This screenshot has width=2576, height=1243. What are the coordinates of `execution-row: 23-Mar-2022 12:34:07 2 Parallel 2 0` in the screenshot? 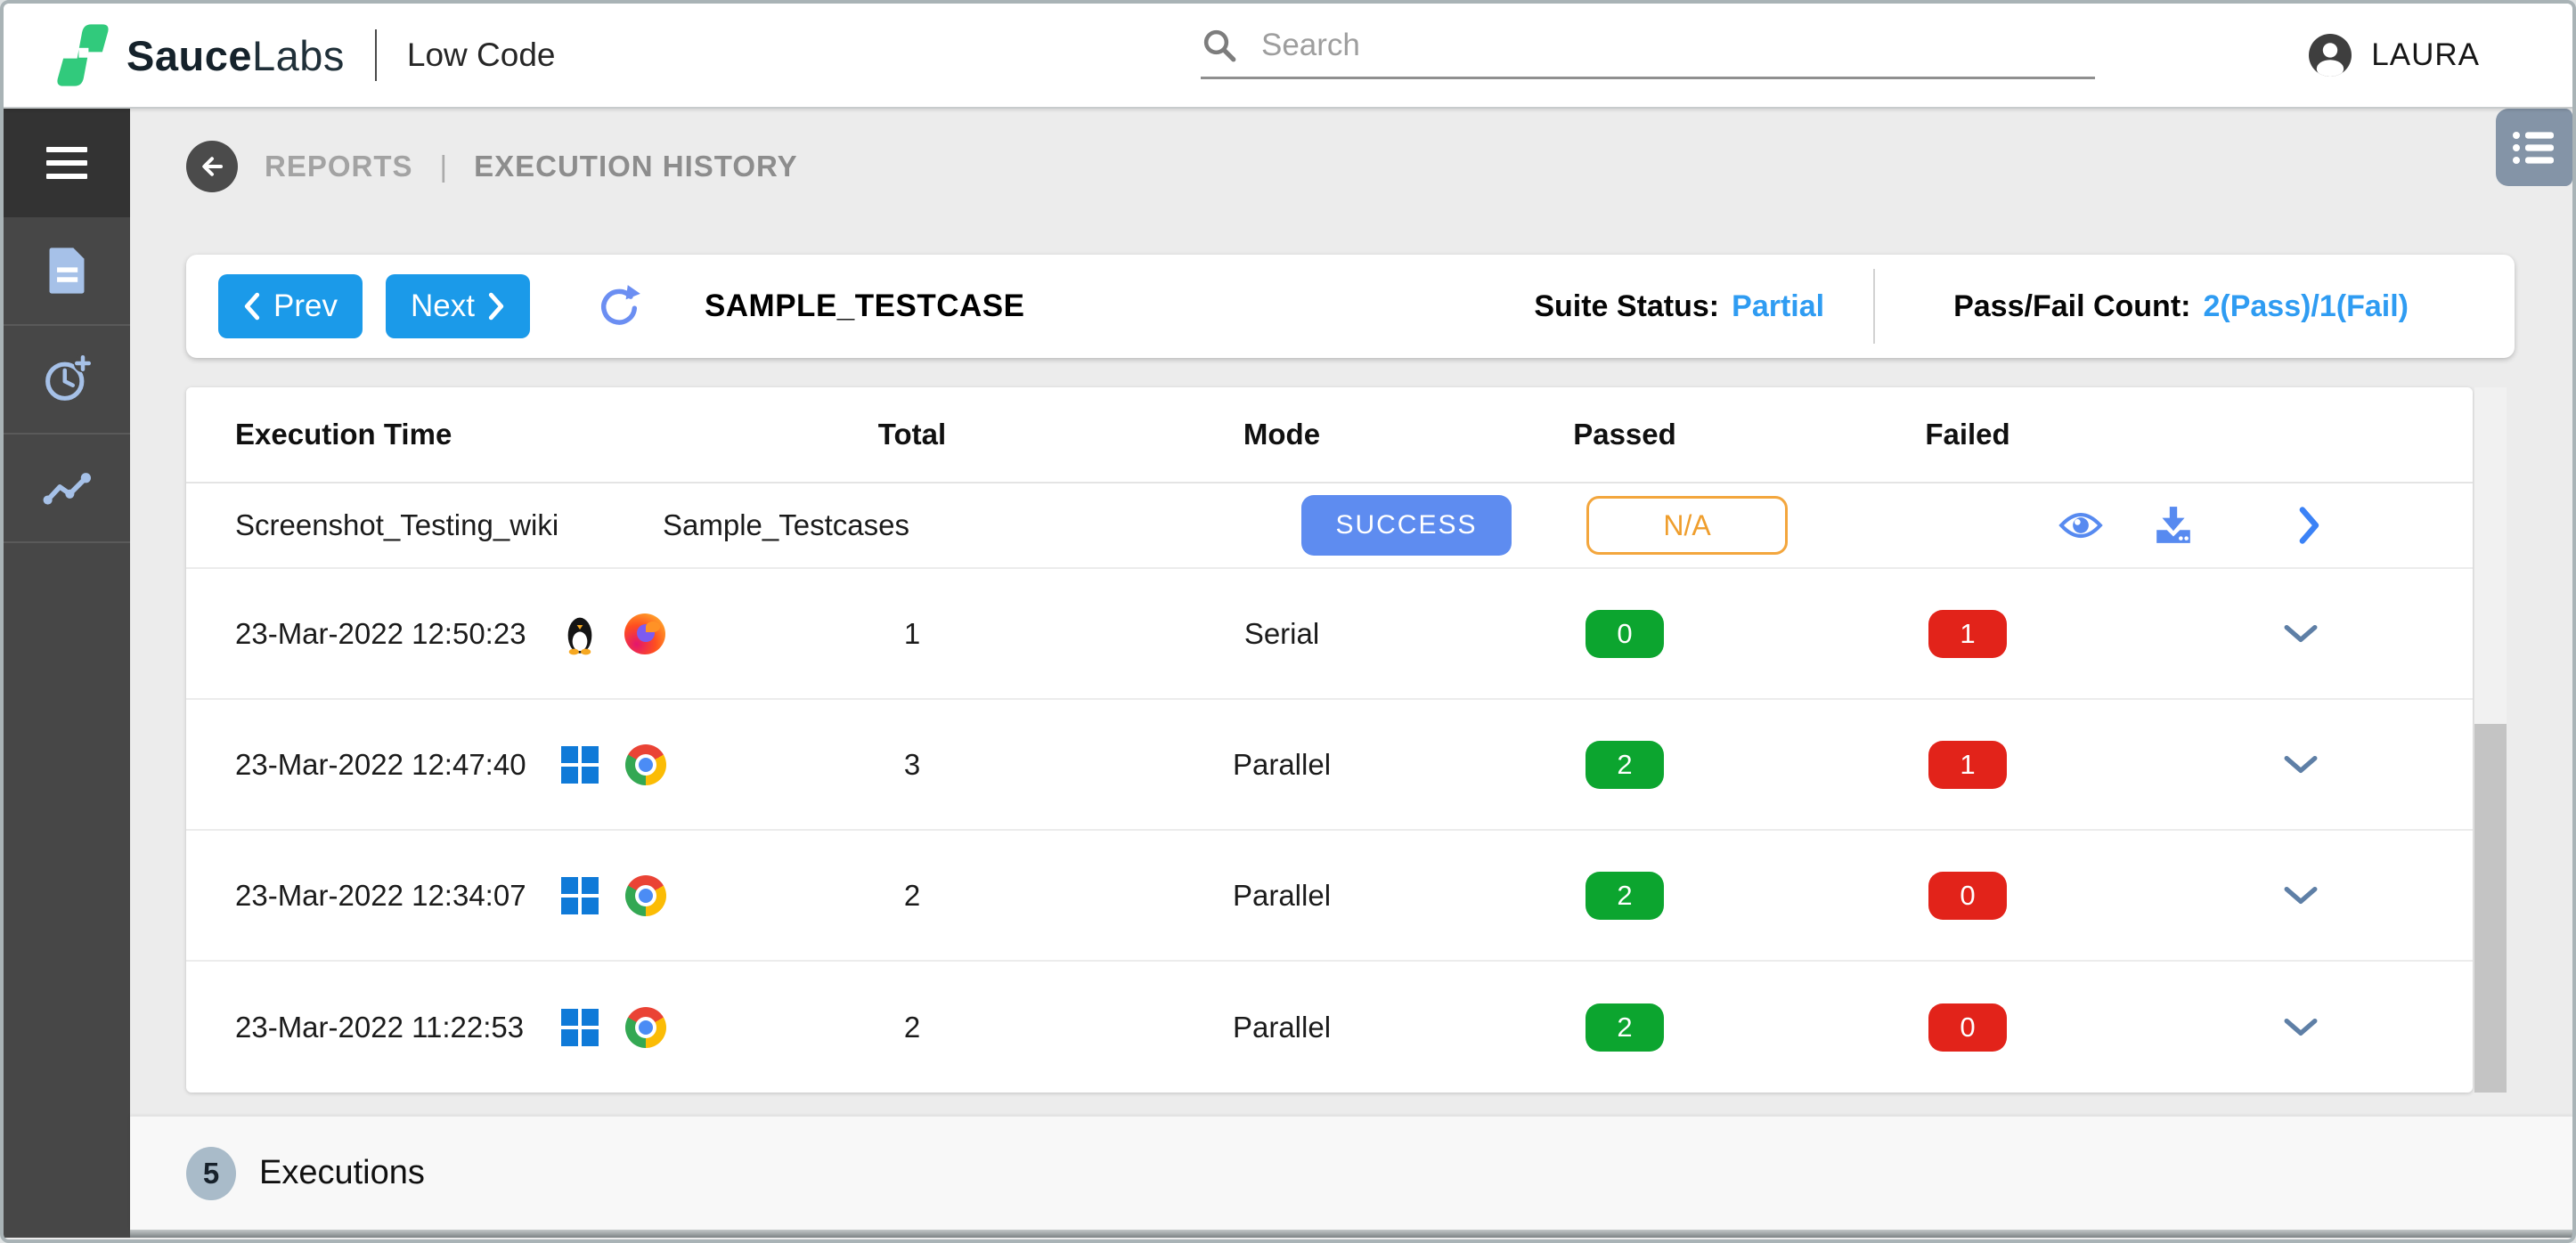 It's located at (1330, 896).